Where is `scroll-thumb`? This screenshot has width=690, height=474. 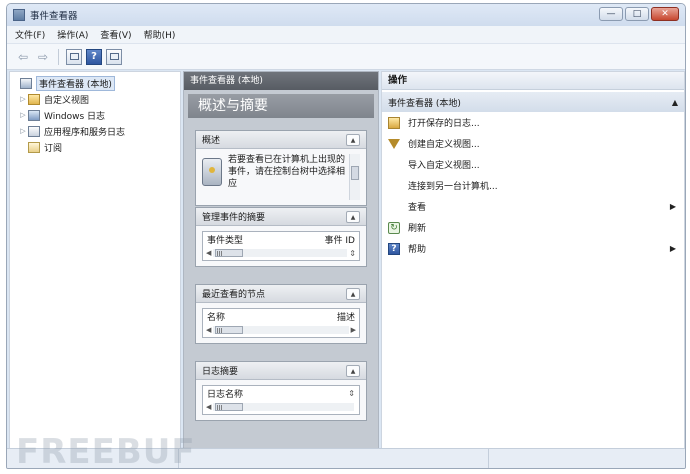 scroll-thumb is located at coordinates (355, 173).